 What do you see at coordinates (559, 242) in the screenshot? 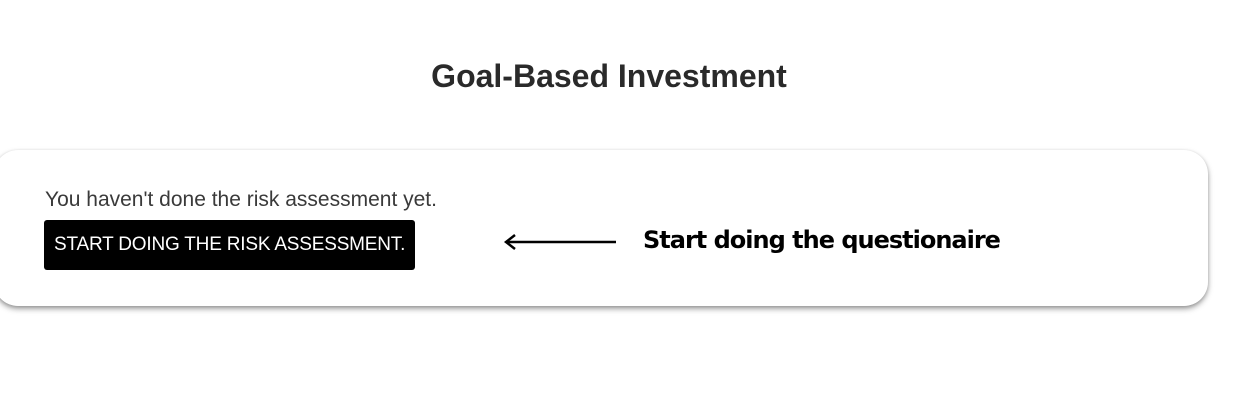
I see `left-arrow-icon` at bounding box center [559, 242].